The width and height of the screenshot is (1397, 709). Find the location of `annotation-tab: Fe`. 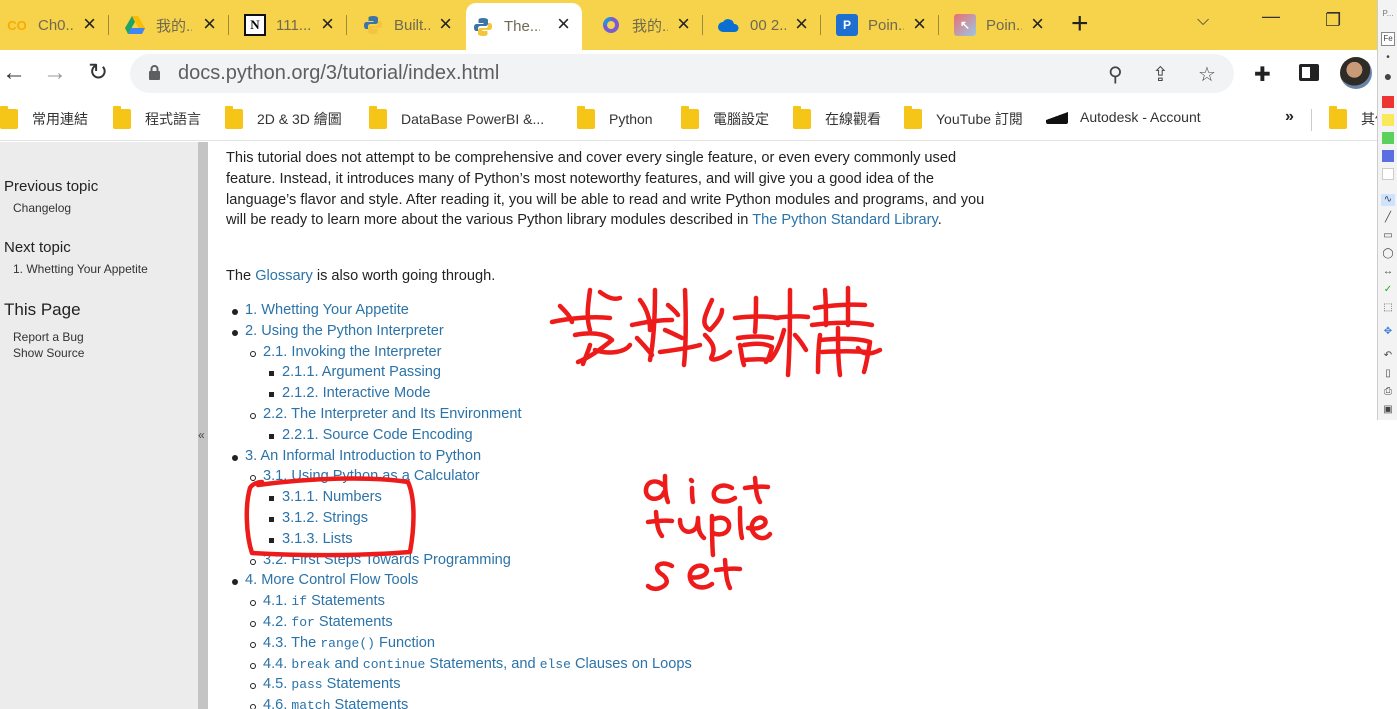

annotation-tab: Fe is located at coordinates (1388, 39).